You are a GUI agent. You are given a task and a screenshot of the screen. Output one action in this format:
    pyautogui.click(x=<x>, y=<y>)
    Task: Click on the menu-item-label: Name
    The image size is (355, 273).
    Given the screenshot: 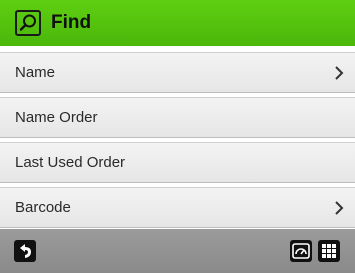 What is the action you would take?
    pyautogui.click(x=35, y=72)
    